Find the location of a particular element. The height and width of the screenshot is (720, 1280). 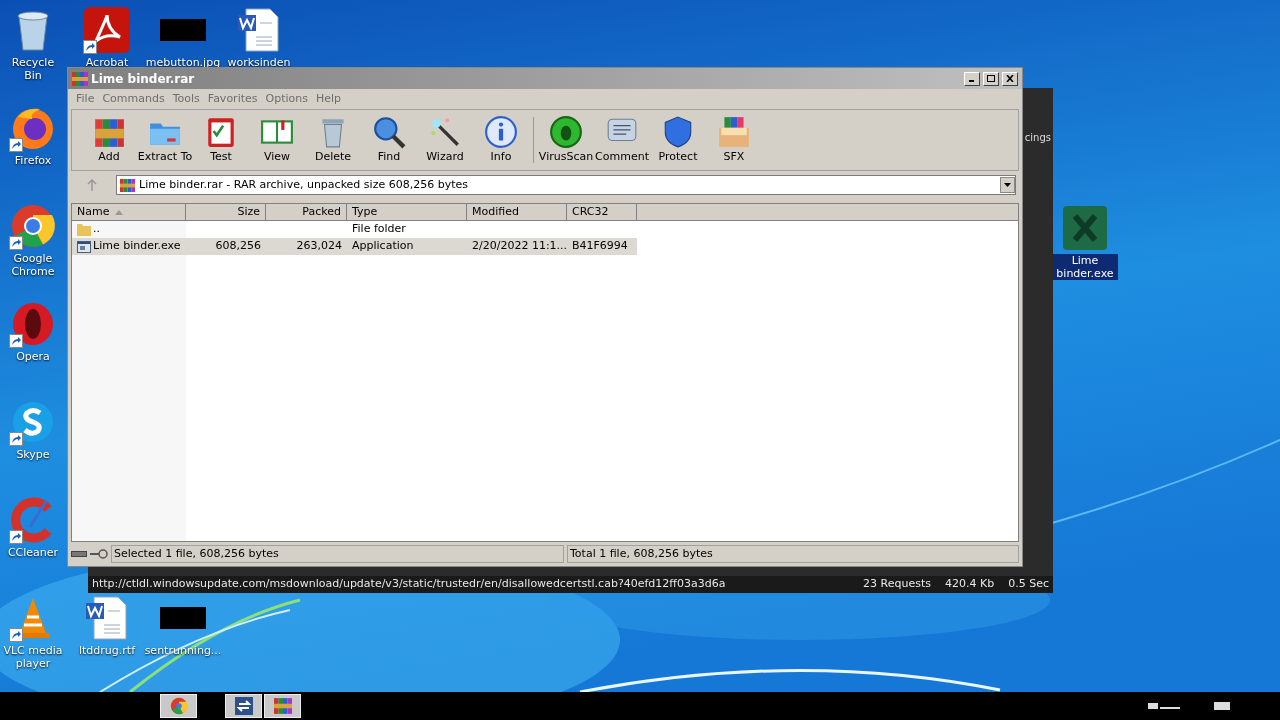

caret-icon is located at coordinates (1007, 185).